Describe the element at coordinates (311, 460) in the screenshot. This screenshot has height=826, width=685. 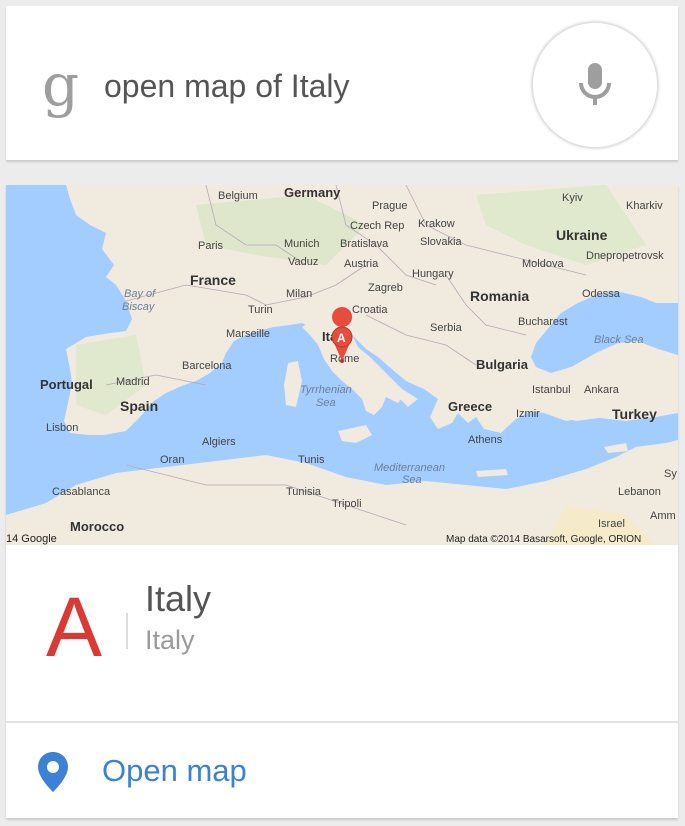
I see `map-label: Tunis` at that location.